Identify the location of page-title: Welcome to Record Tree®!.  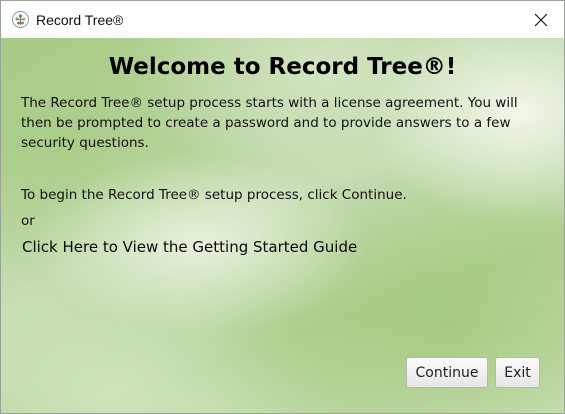
(282, 67).